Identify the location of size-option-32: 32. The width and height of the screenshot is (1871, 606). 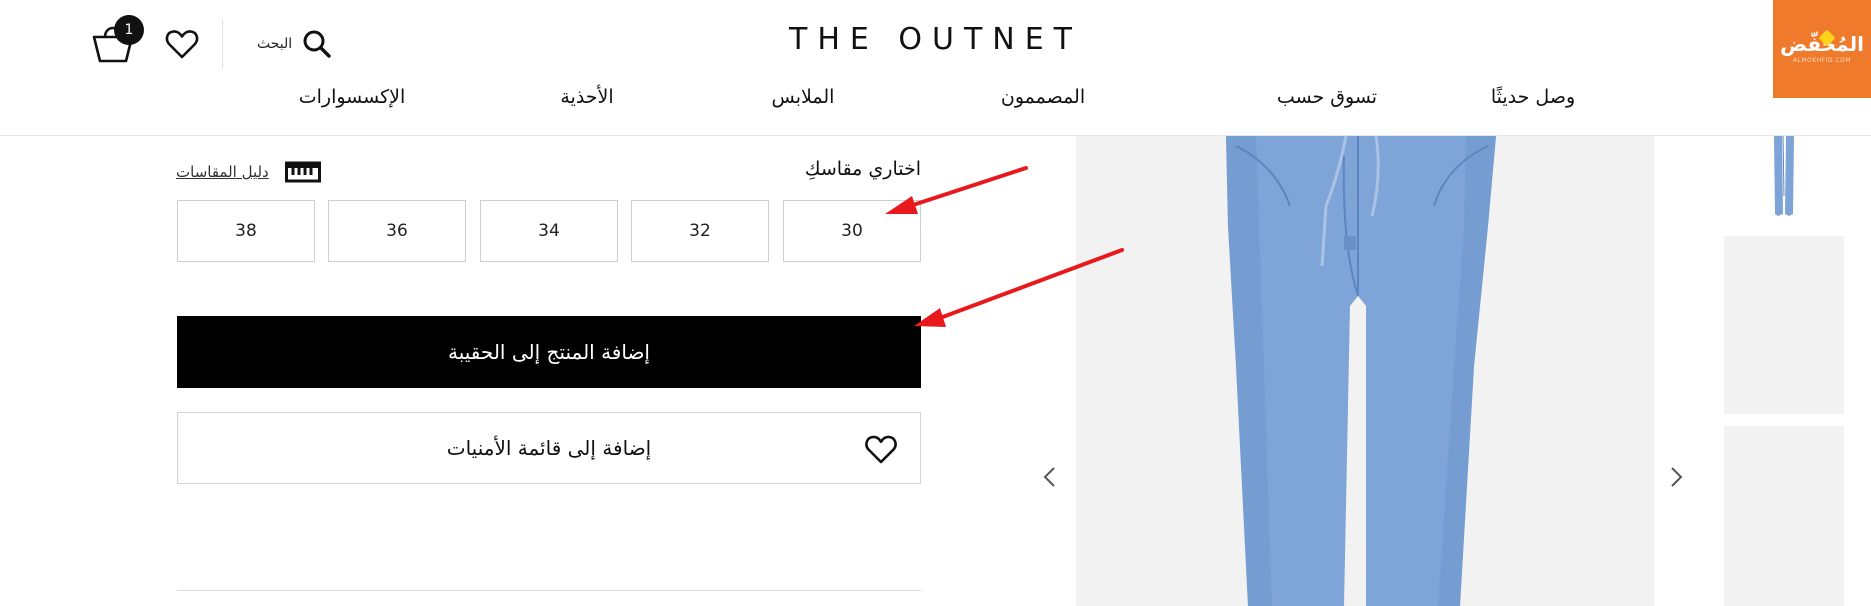
(700, 231).